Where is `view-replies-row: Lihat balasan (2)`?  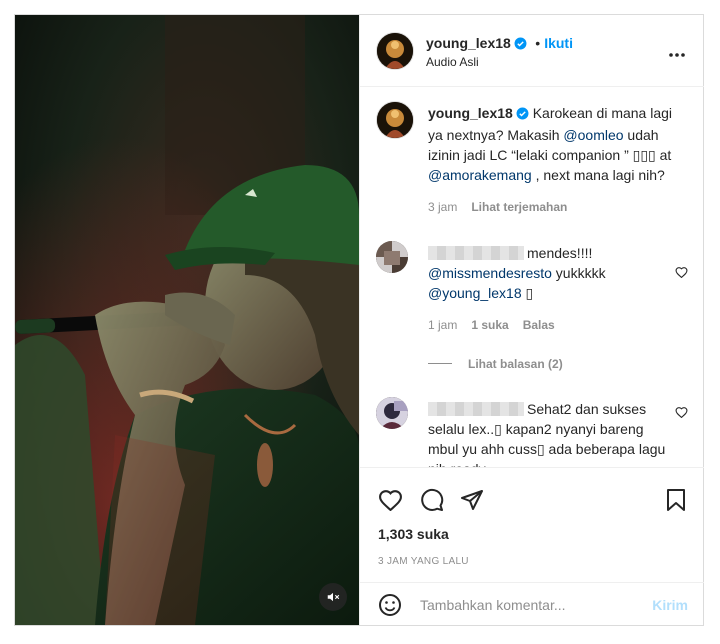 view-replies-row: Lihat balasan (2) is located at coordinates (495, 364).